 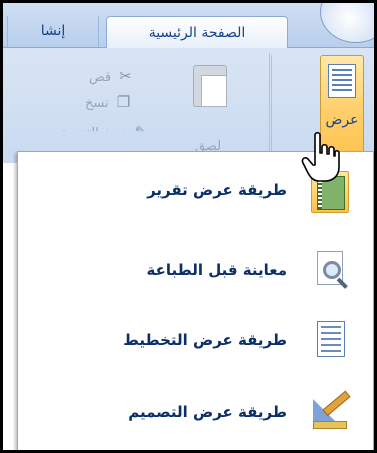 I want to click on menu-item-print-preview: معاينة قبل الطباعة, so click(x=195, y=270).